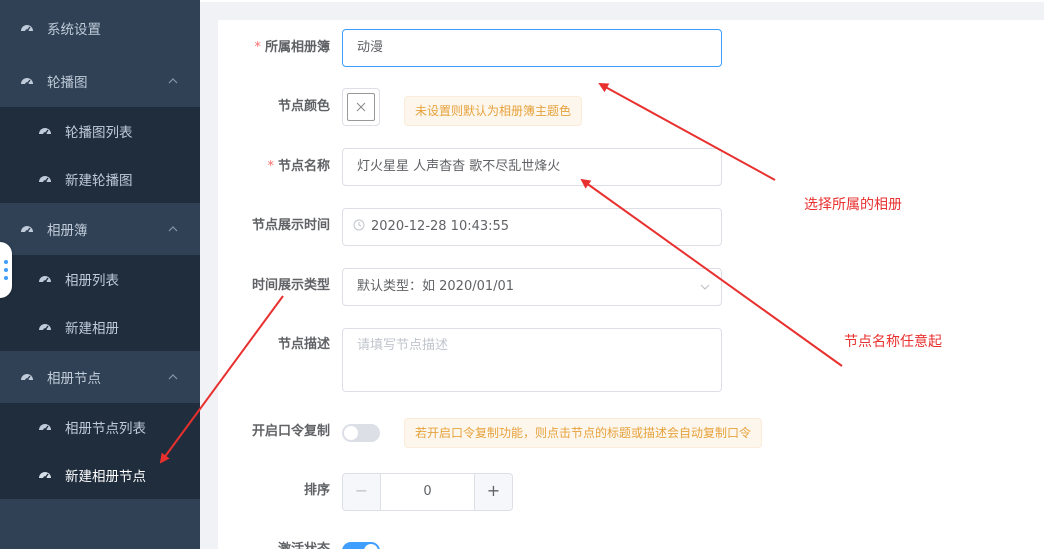  I want to click on copy-label: 开启口令复制, so click(290, 431).